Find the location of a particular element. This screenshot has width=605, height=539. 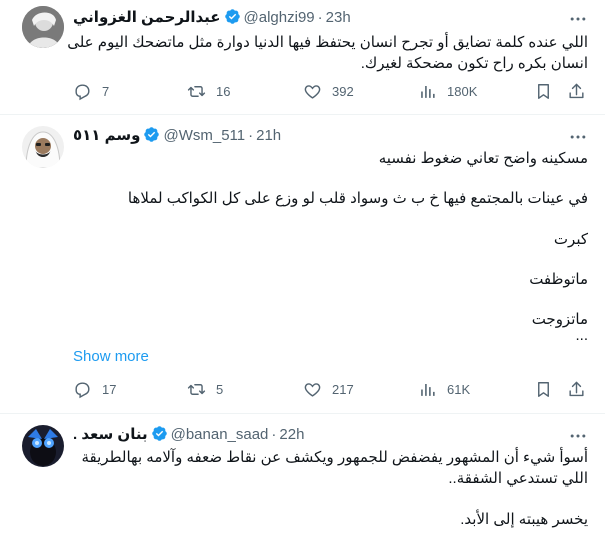

like-button: 392 is located at coordinates (328, 91).